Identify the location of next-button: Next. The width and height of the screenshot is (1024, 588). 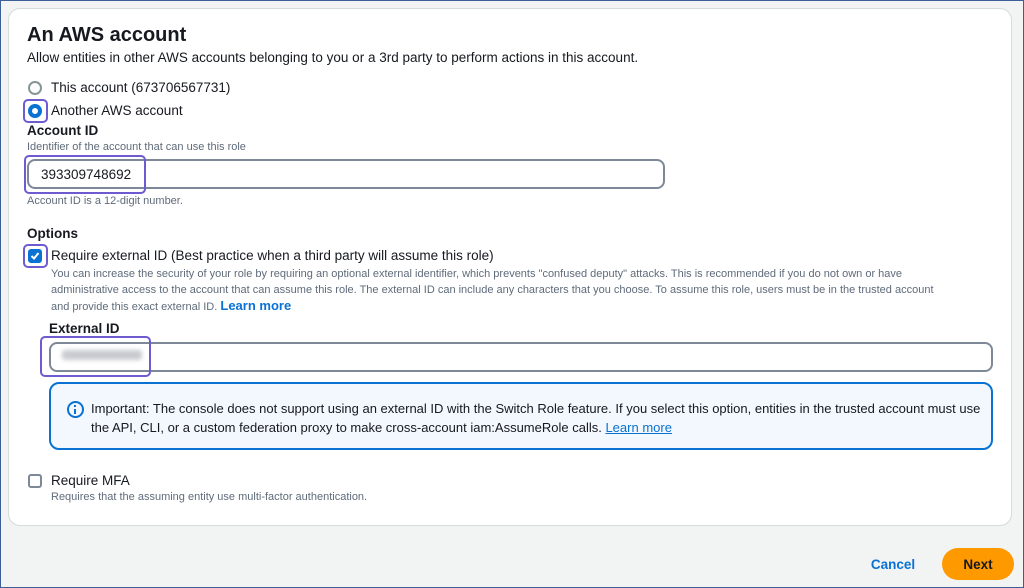
(978, 564).